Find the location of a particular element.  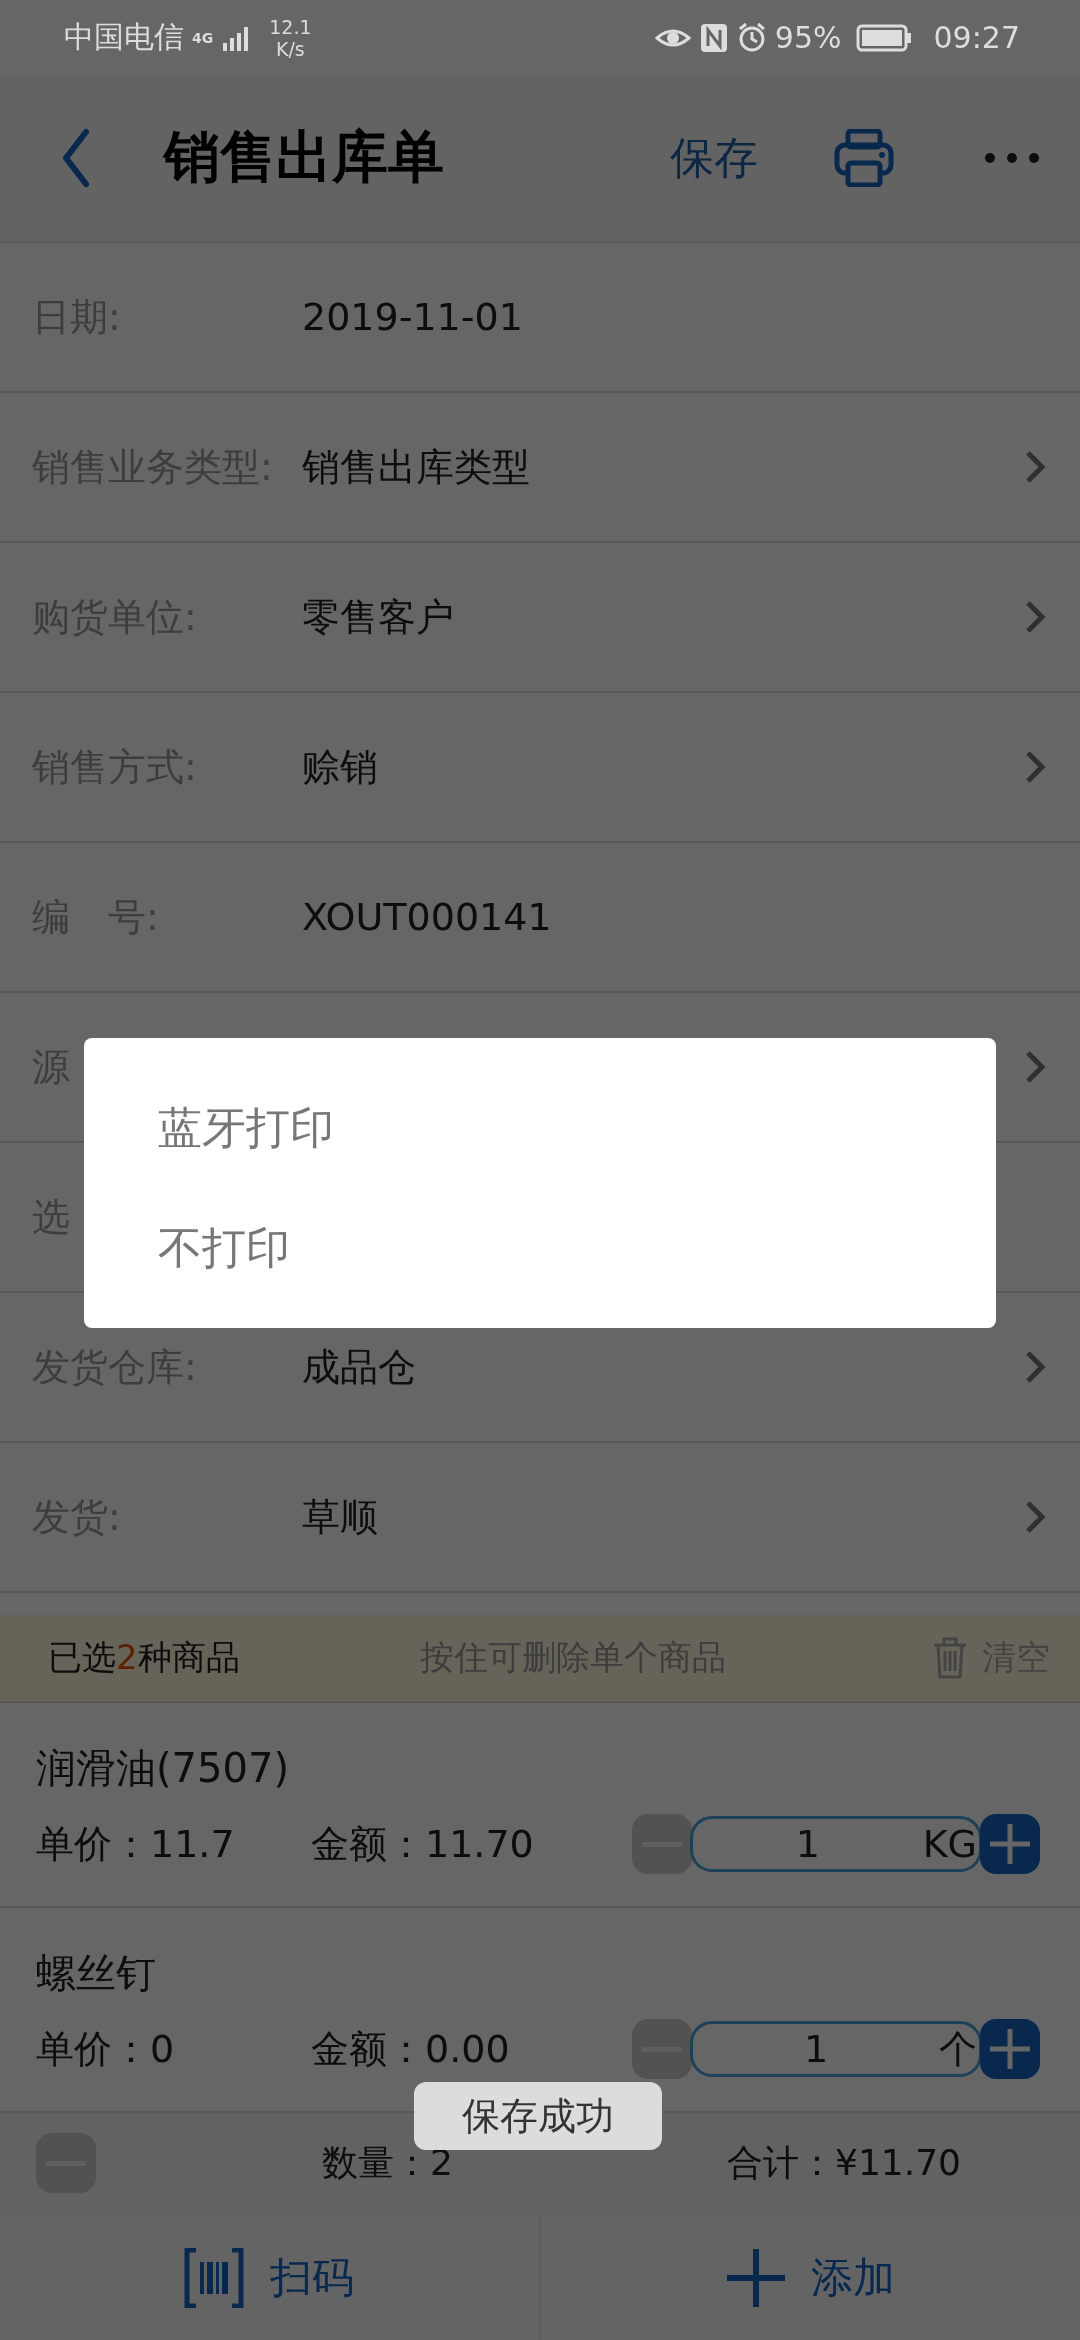

toast-message: 保存成功 is located at coordinates (538, 2116).